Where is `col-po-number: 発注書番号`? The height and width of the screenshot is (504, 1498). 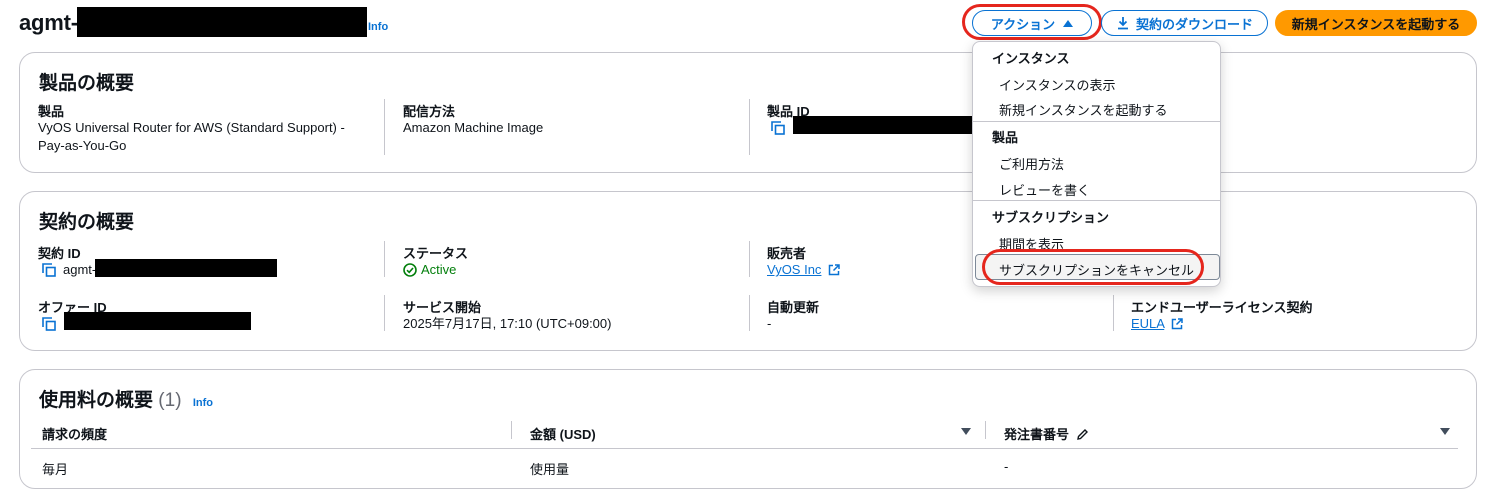 col-po-number: 発注書番号 is located at coordinates (1046, 433).